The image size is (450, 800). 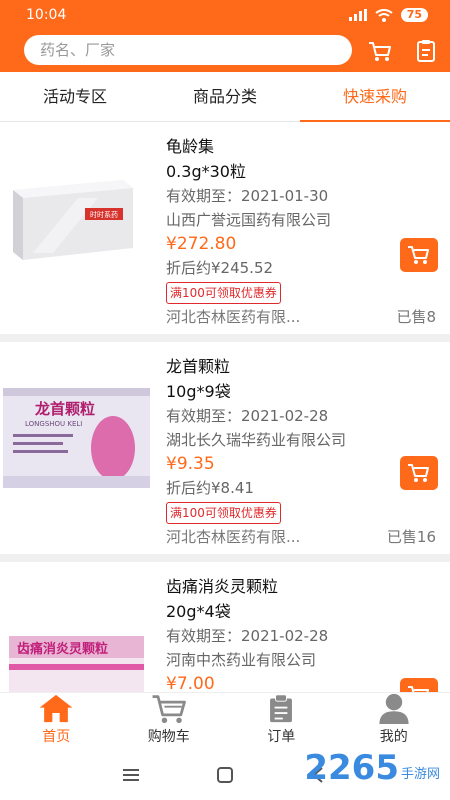 I want to click on nav-profile: 我的, so click(x=394, y=721).